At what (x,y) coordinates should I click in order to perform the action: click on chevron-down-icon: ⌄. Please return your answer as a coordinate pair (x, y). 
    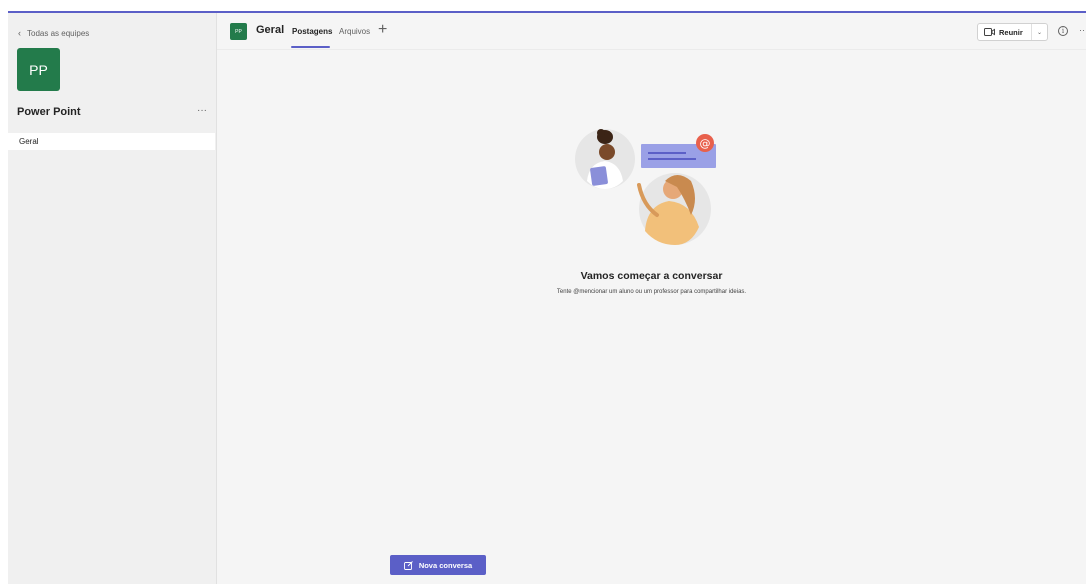
    Looking at the image, I should click on (1039, 32).